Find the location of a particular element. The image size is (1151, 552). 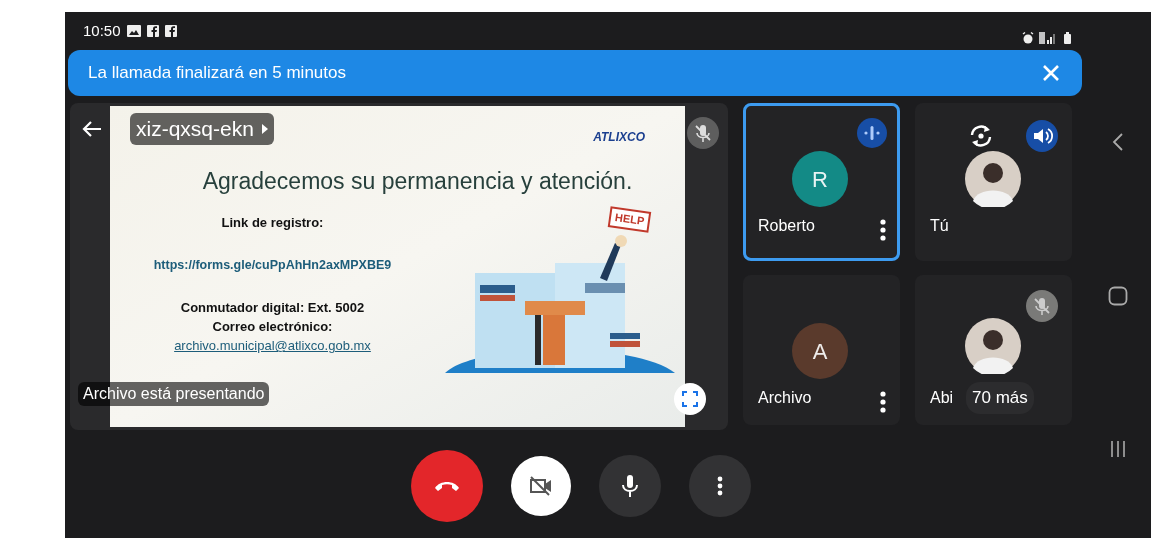

slide-link: https://forms.gle/cuPpAhHn2axMPXBE9 is located at coordinates (272, 265).